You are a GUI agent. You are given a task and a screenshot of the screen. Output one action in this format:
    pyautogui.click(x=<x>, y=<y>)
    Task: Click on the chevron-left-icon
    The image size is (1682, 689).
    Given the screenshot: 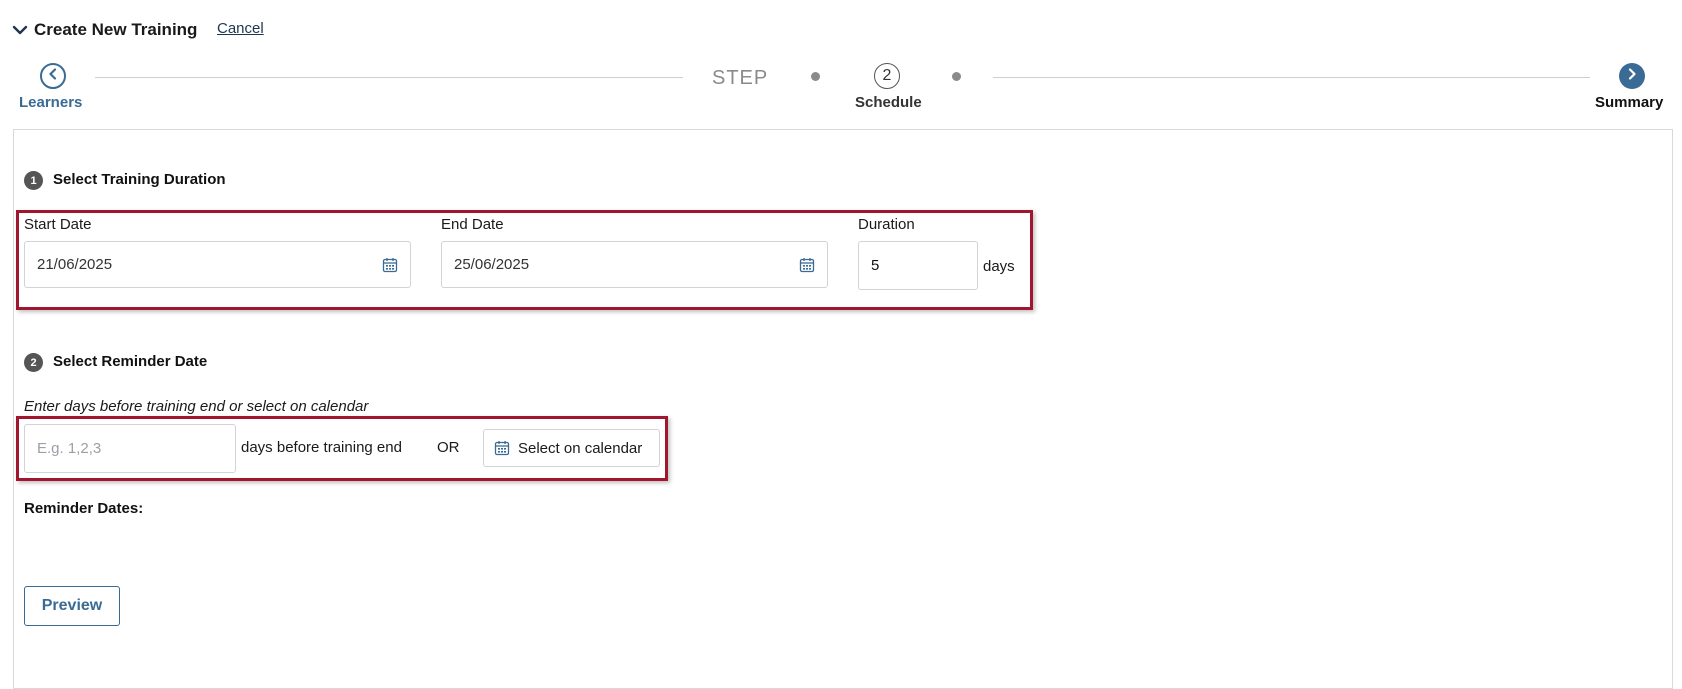 What is the action you would take?
    pyautogui.click(x=53, y=76)
    